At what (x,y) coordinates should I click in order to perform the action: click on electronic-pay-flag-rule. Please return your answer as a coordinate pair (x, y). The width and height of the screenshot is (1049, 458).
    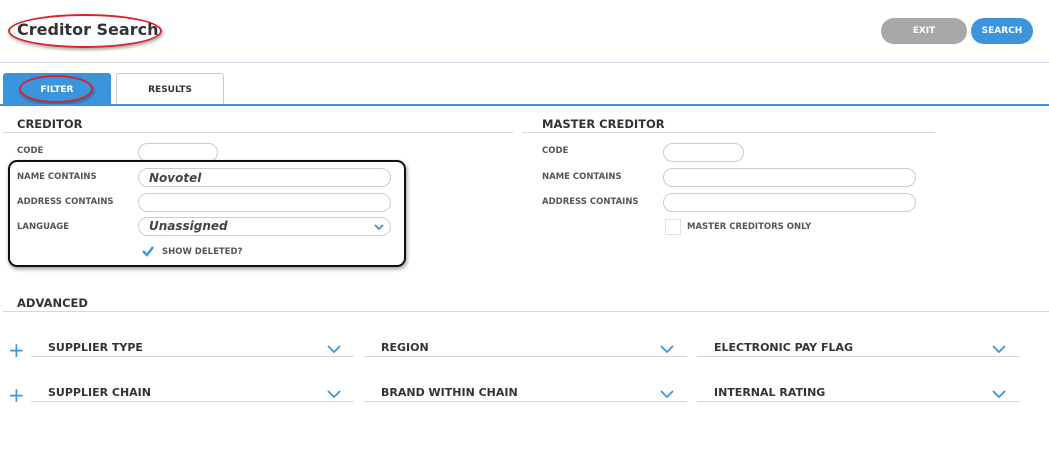
    Looking at the image, I should click on (858, 356).